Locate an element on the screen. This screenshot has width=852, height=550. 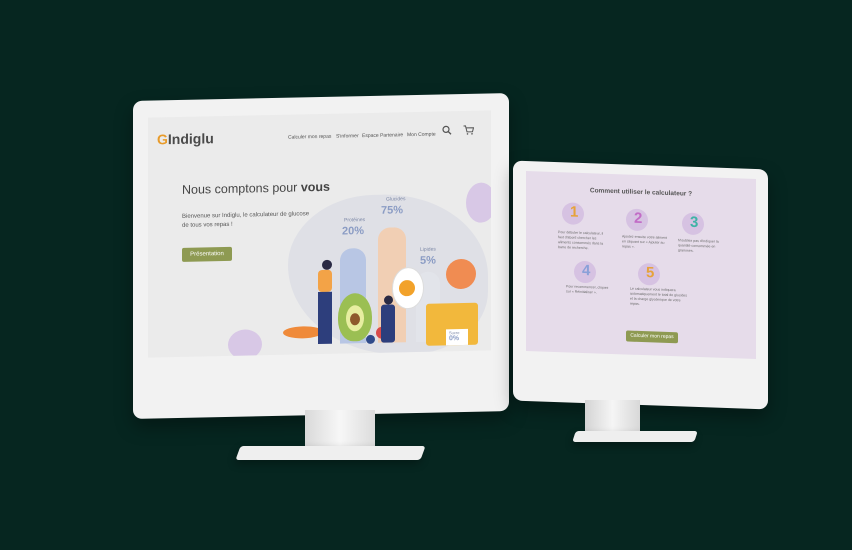
value-proteines: 20% is located at coordinates (353, 231).